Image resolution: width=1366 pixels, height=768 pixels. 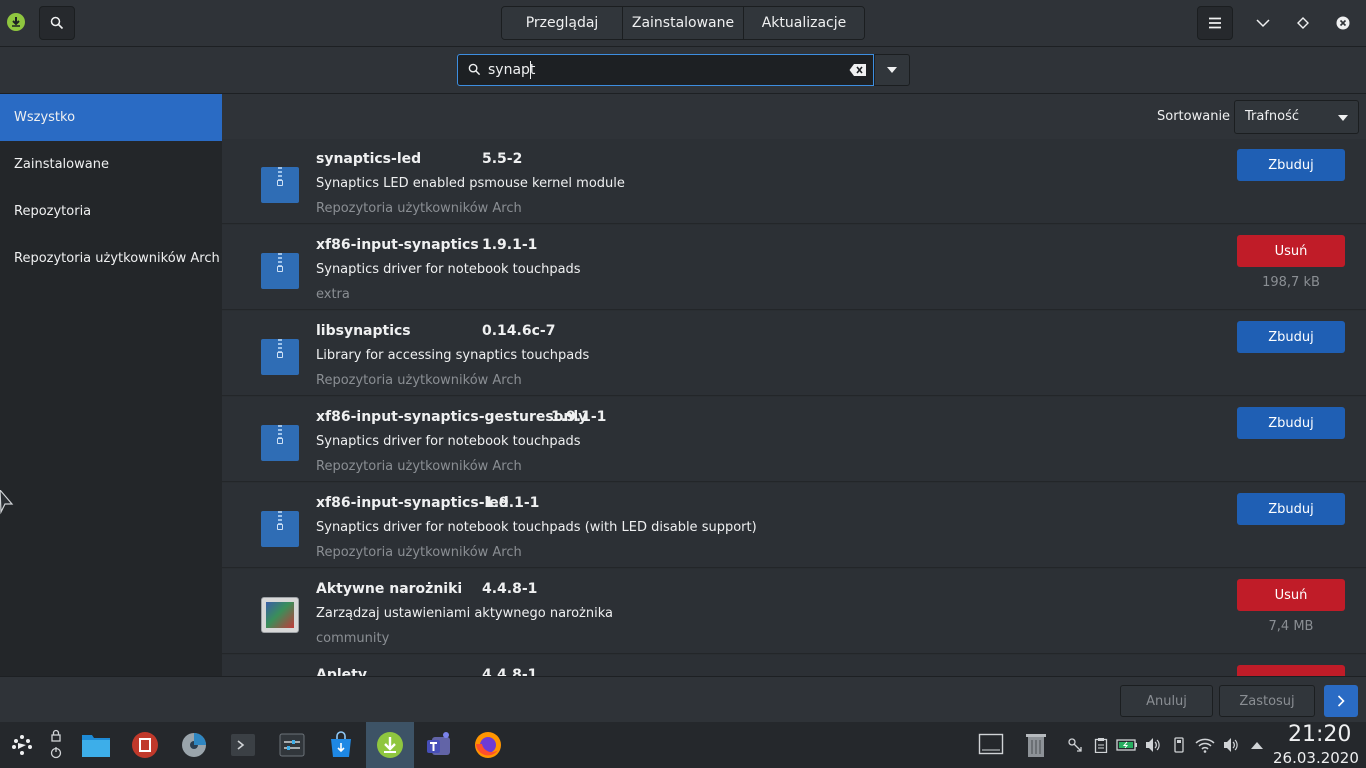 I want to click on triangle-down-icon, so click(x=892, y=70).